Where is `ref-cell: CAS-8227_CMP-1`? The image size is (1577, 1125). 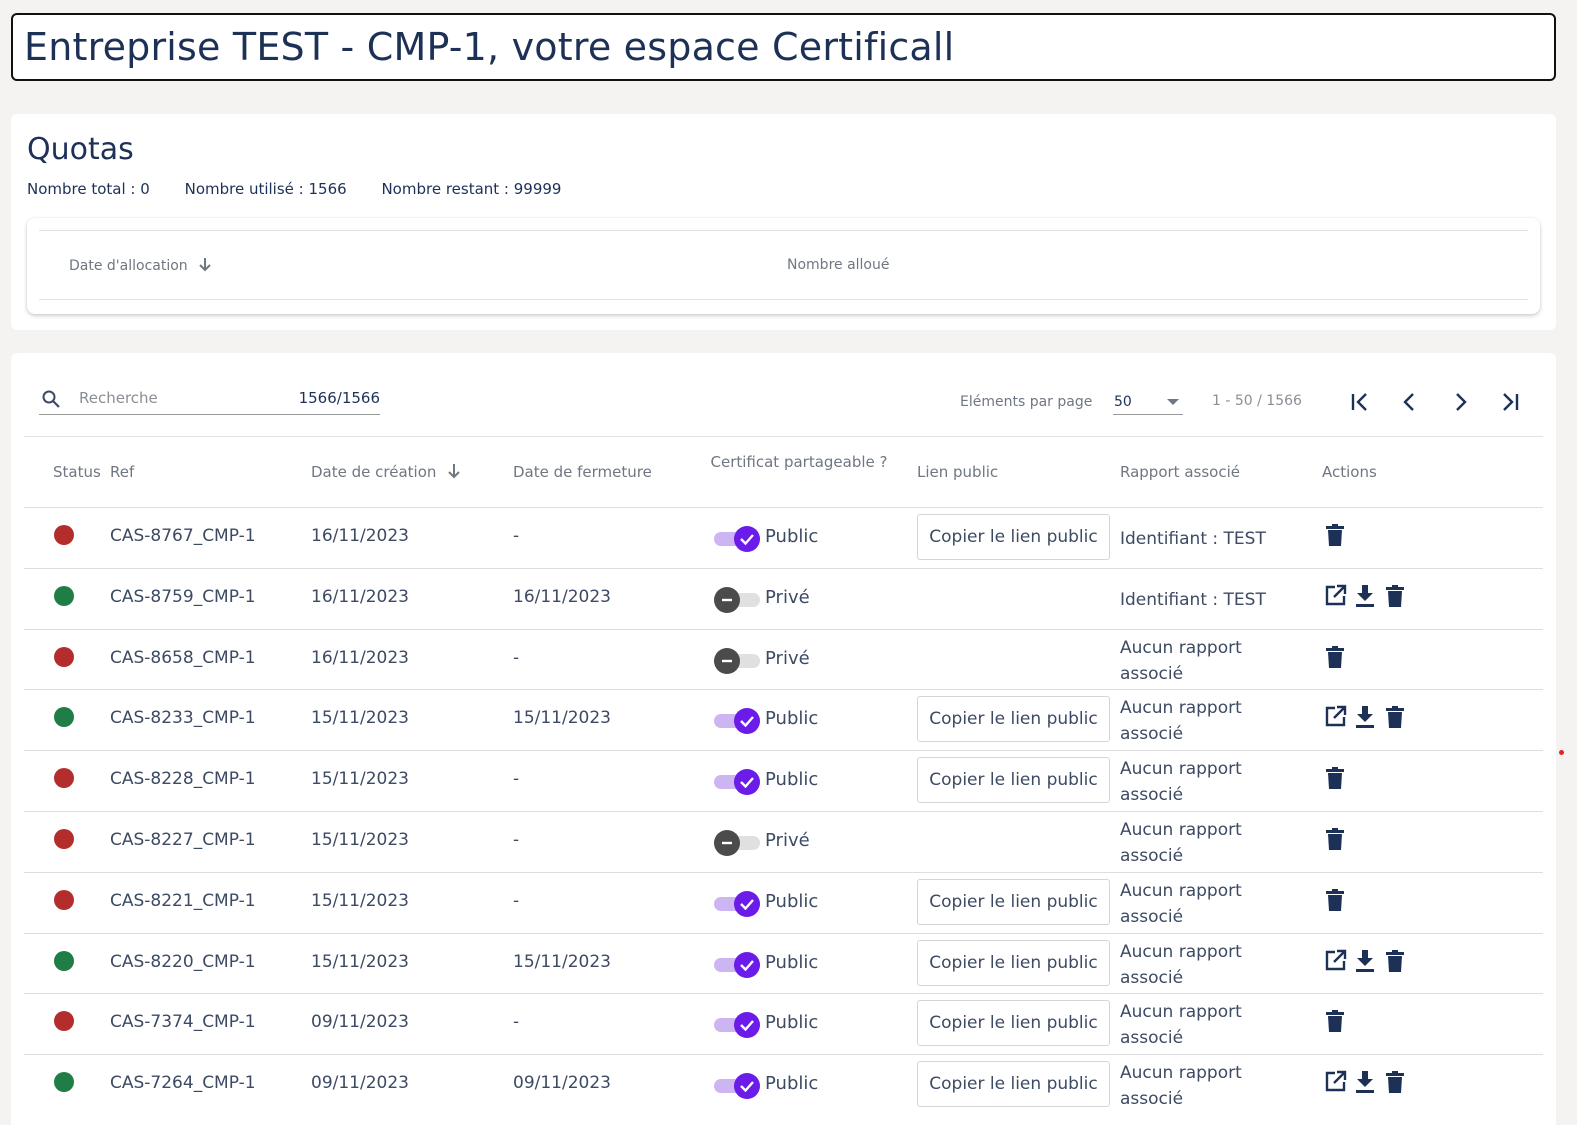 ref-cell: CAS-8227_CMP-1 is located at coordinates (183, 840).